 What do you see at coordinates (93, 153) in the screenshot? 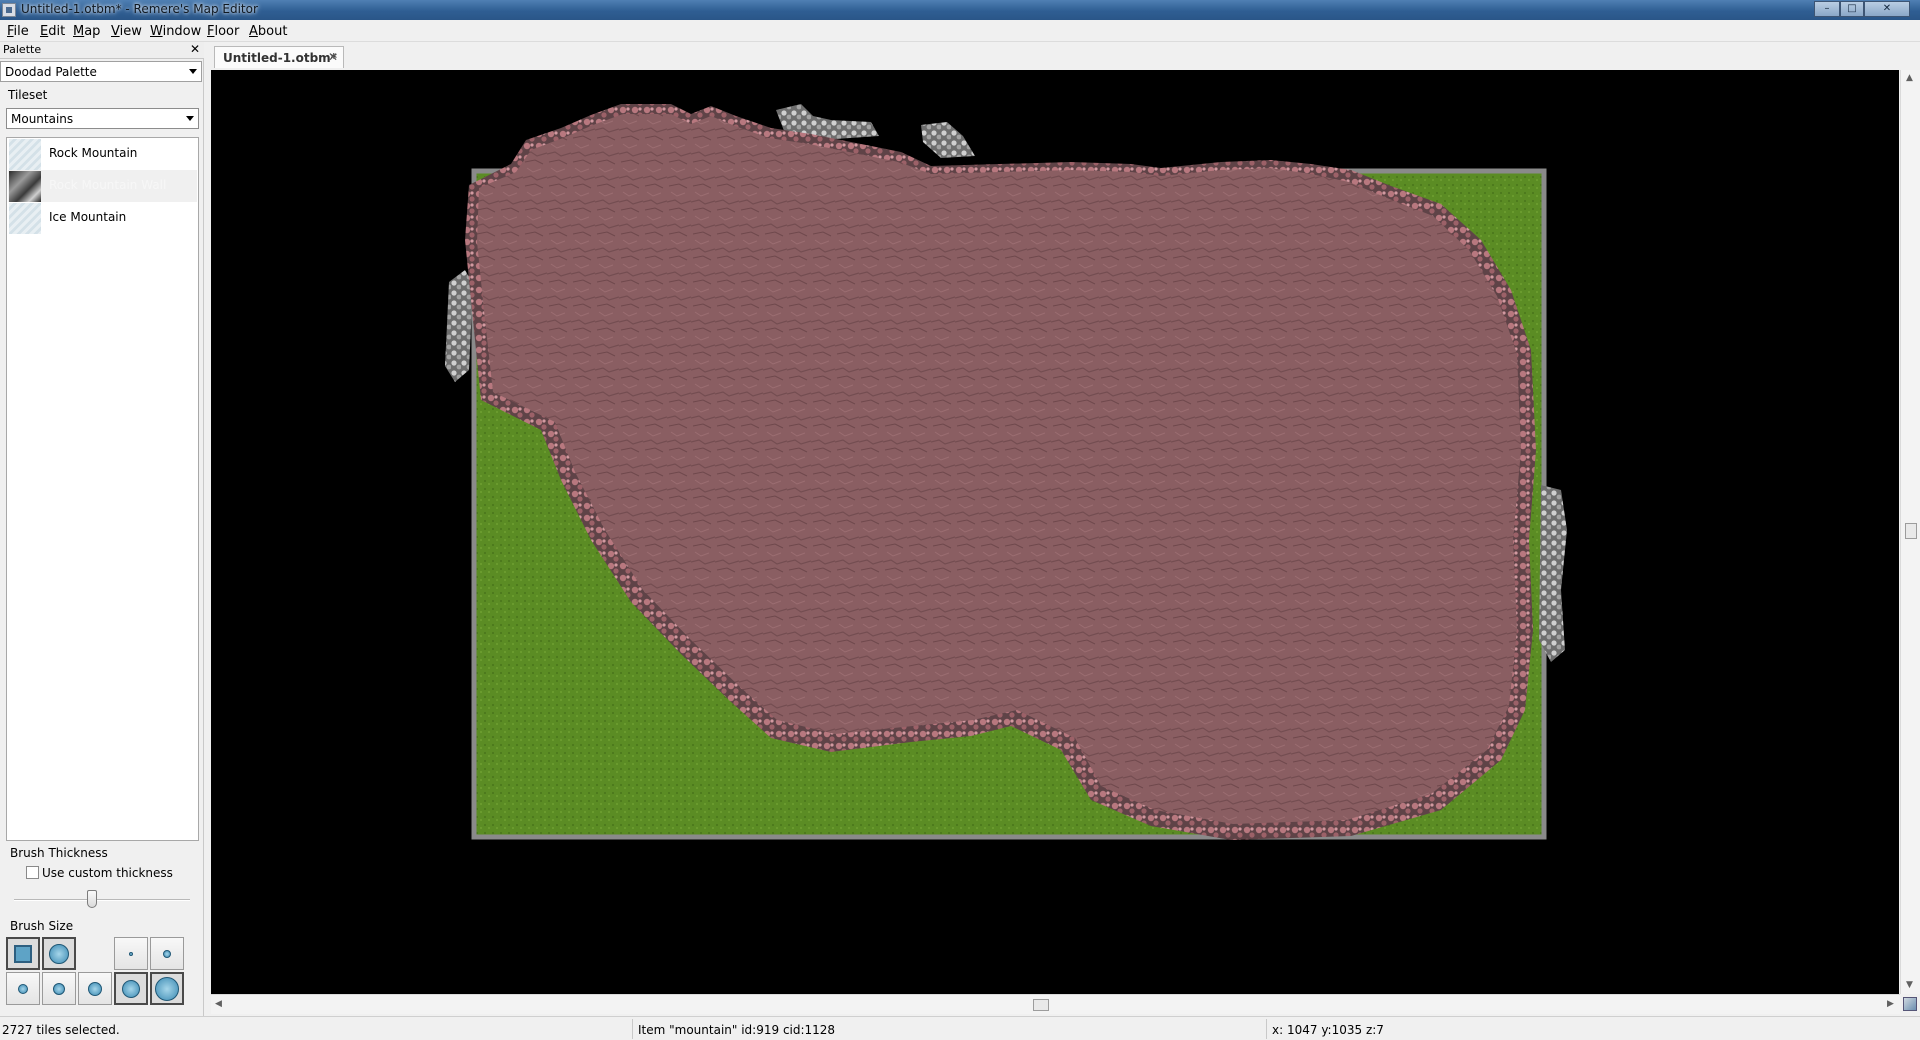
I see `brush-item-label: Rock Mountain` at bounding box center [93, 153].